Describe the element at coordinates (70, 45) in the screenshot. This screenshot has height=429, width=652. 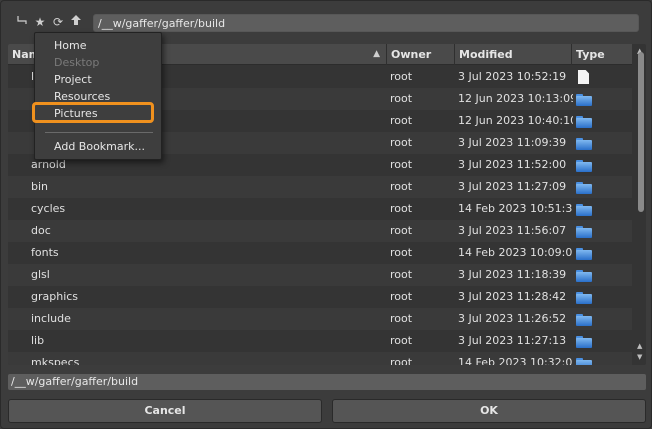
I see `menu-item-home: Home` at that location.